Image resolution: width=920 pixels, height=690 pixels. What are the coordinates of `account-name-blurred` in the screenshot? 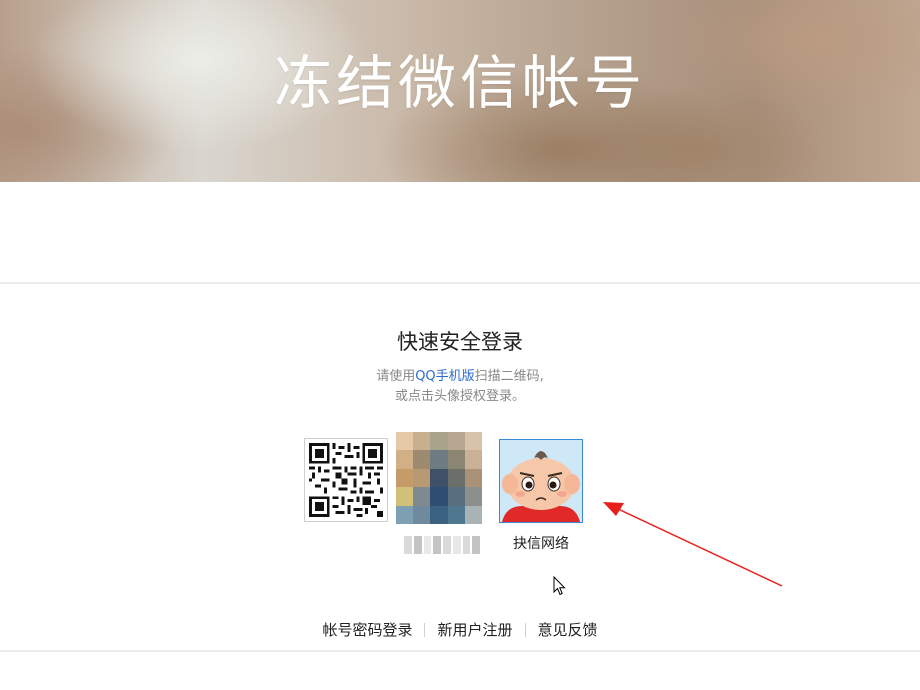 It's located at (442, 545).